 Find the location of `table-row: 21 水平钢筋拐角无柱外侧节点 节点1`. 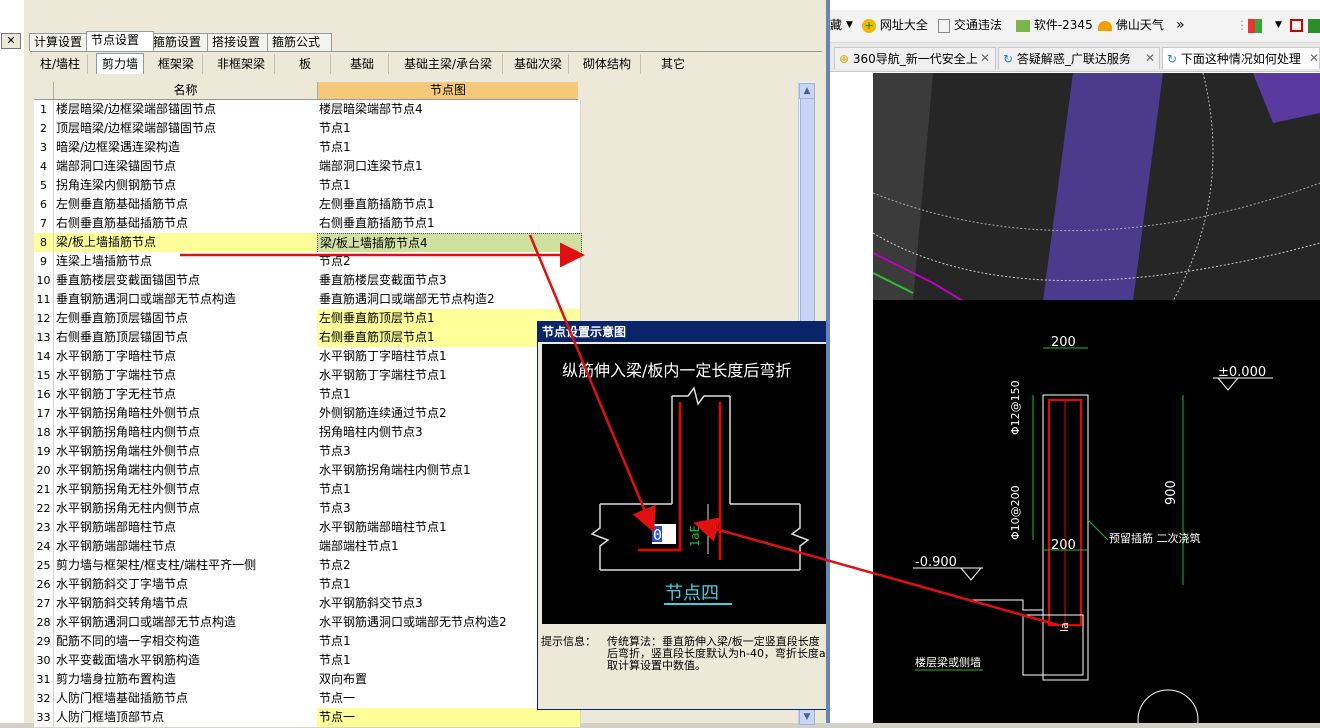

table-row: 21 水平钢筋拐角无柱外侧节点 节点1 is located at coordinates (307, 490).